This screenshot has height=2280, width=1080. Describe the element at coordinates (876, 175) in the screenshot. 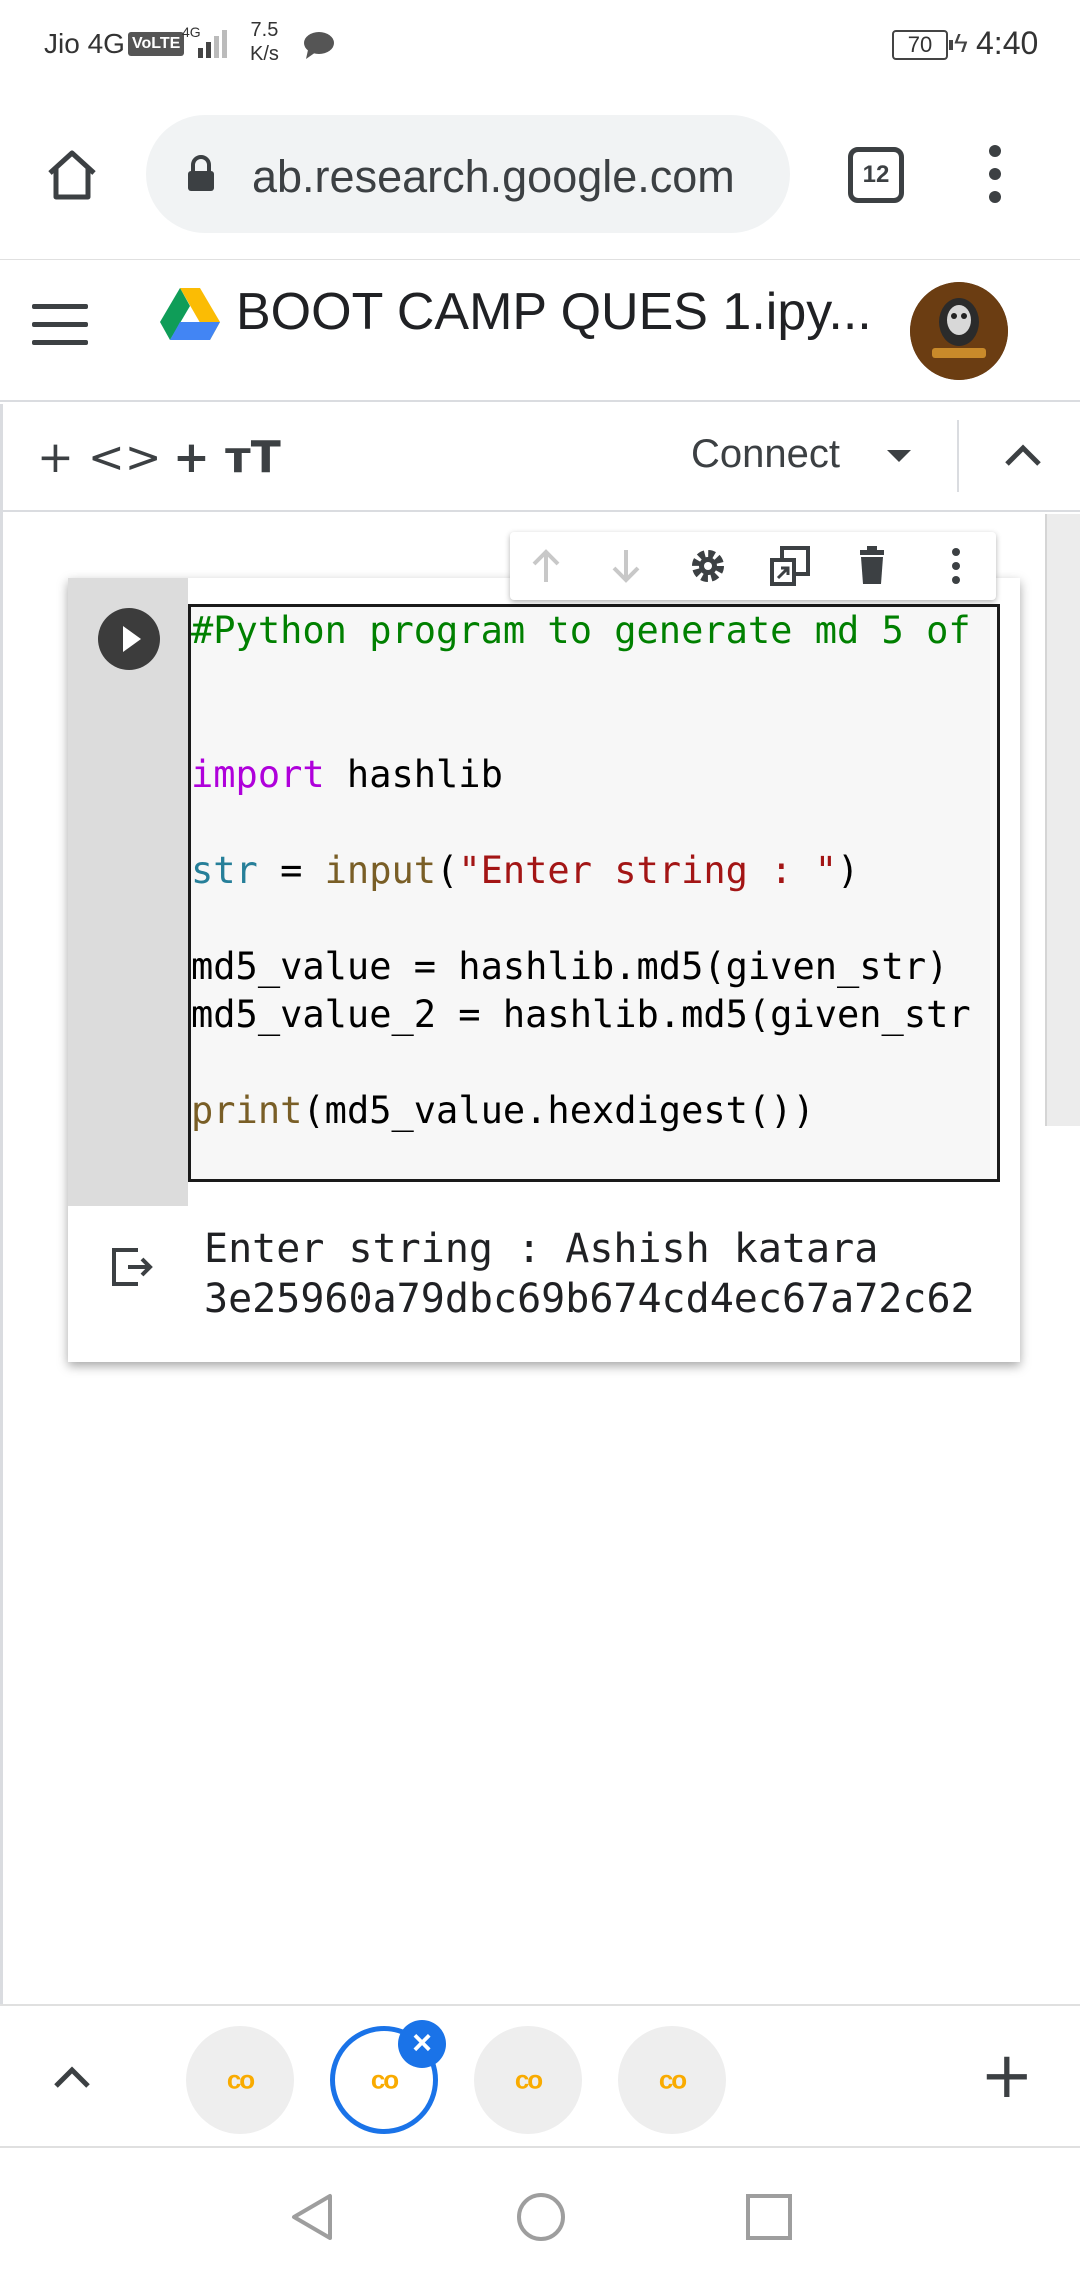

I see `tab-switcher-button: 12` at that location.